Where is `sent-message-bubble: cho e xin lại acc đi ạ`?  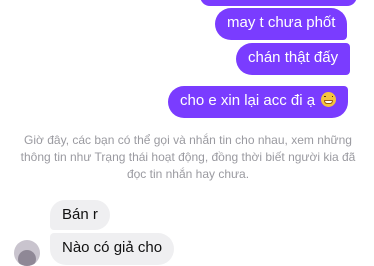
sent-message-bubble: cho e xin lại acc đi ạ is located at coordinates (258, 102).